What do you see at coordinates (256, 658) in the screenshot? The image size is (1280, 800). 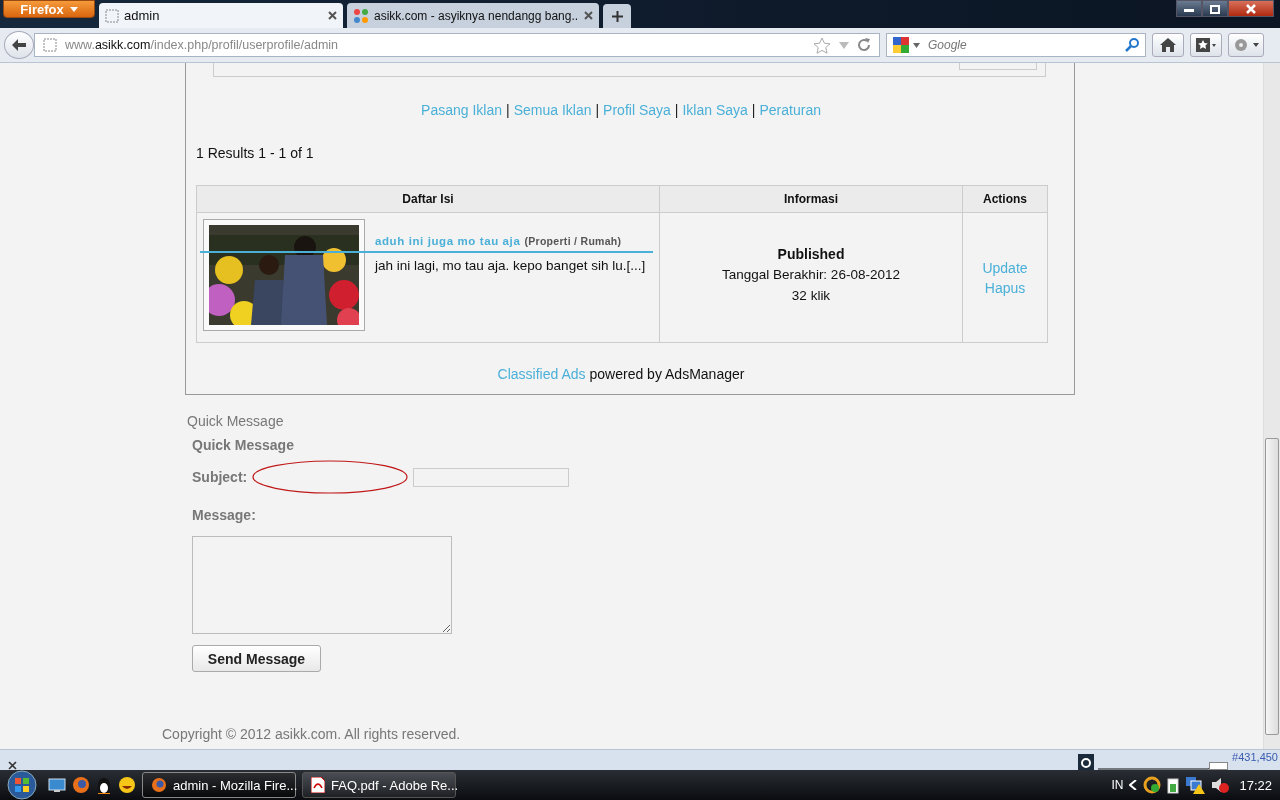 I see `send-message-button: Send Message` at bounding box center [256, 658].